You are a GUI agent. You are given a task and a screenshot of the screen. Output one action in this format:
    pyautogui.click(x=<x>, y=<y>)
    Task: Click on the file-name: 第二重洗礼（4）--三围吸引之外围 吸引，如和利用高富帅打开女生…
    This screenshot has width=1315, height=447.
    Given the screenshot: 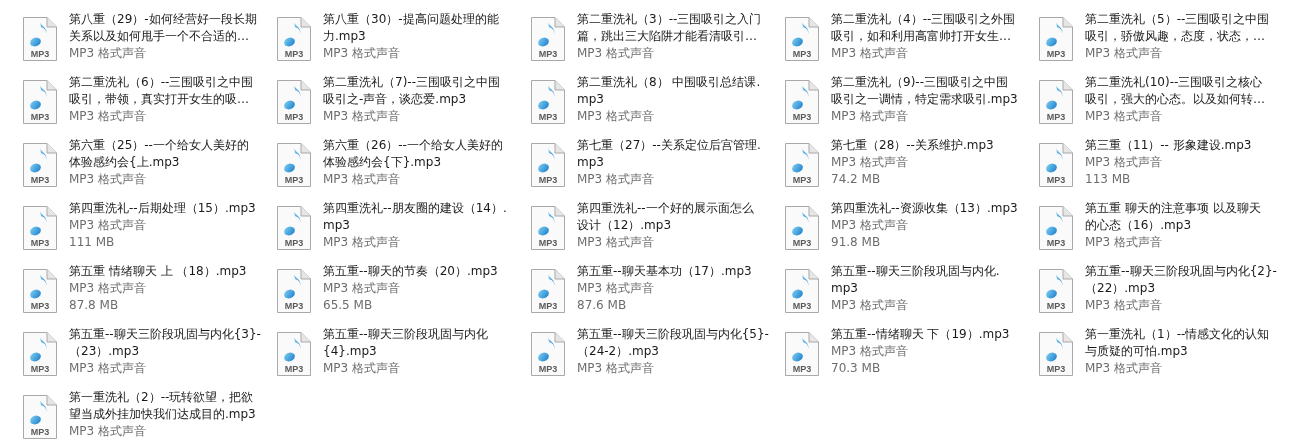 What is the action you would take?
    pyautogui.click(x=923, y=28)
    